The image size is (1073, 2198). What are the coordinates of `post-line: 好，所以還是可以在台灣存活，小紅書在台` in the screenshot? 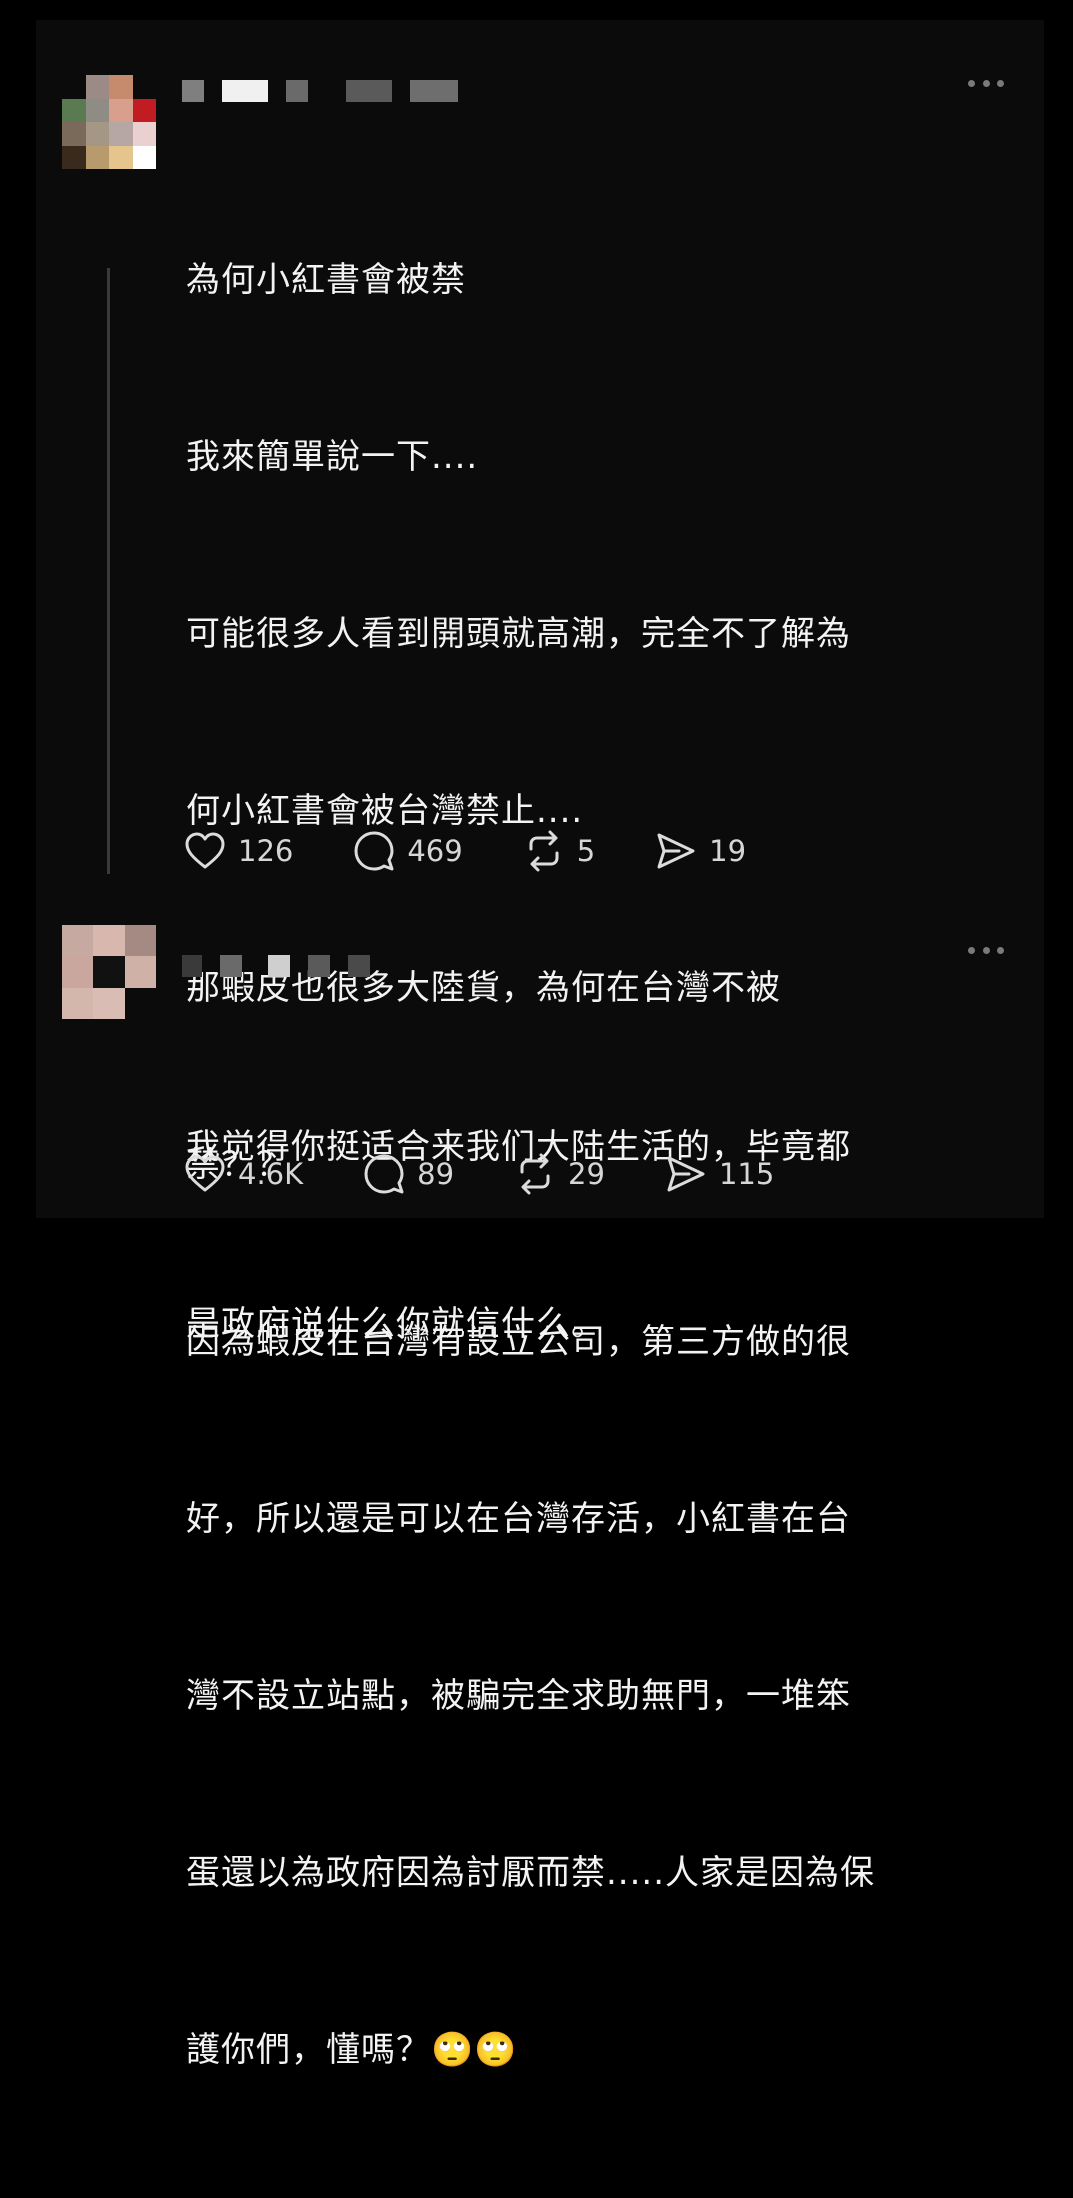 It's located at (518, 1519).